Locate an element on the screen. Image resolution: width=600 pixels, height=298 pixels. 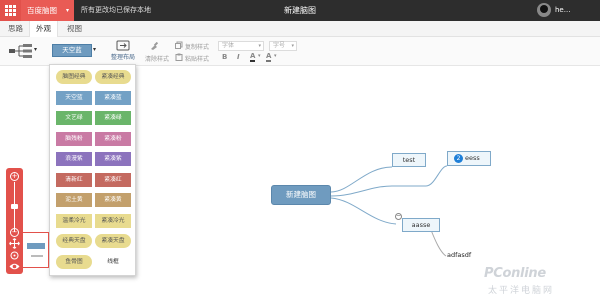
theme-option: 脑残粉 is located at coordinates (74, 138).